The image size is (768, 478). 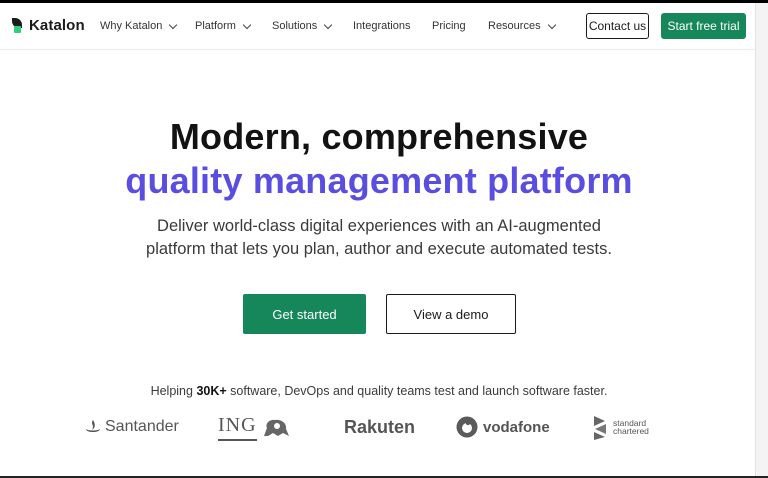 I want to click on nav-label: Solutions, so click(x=295, y=26).